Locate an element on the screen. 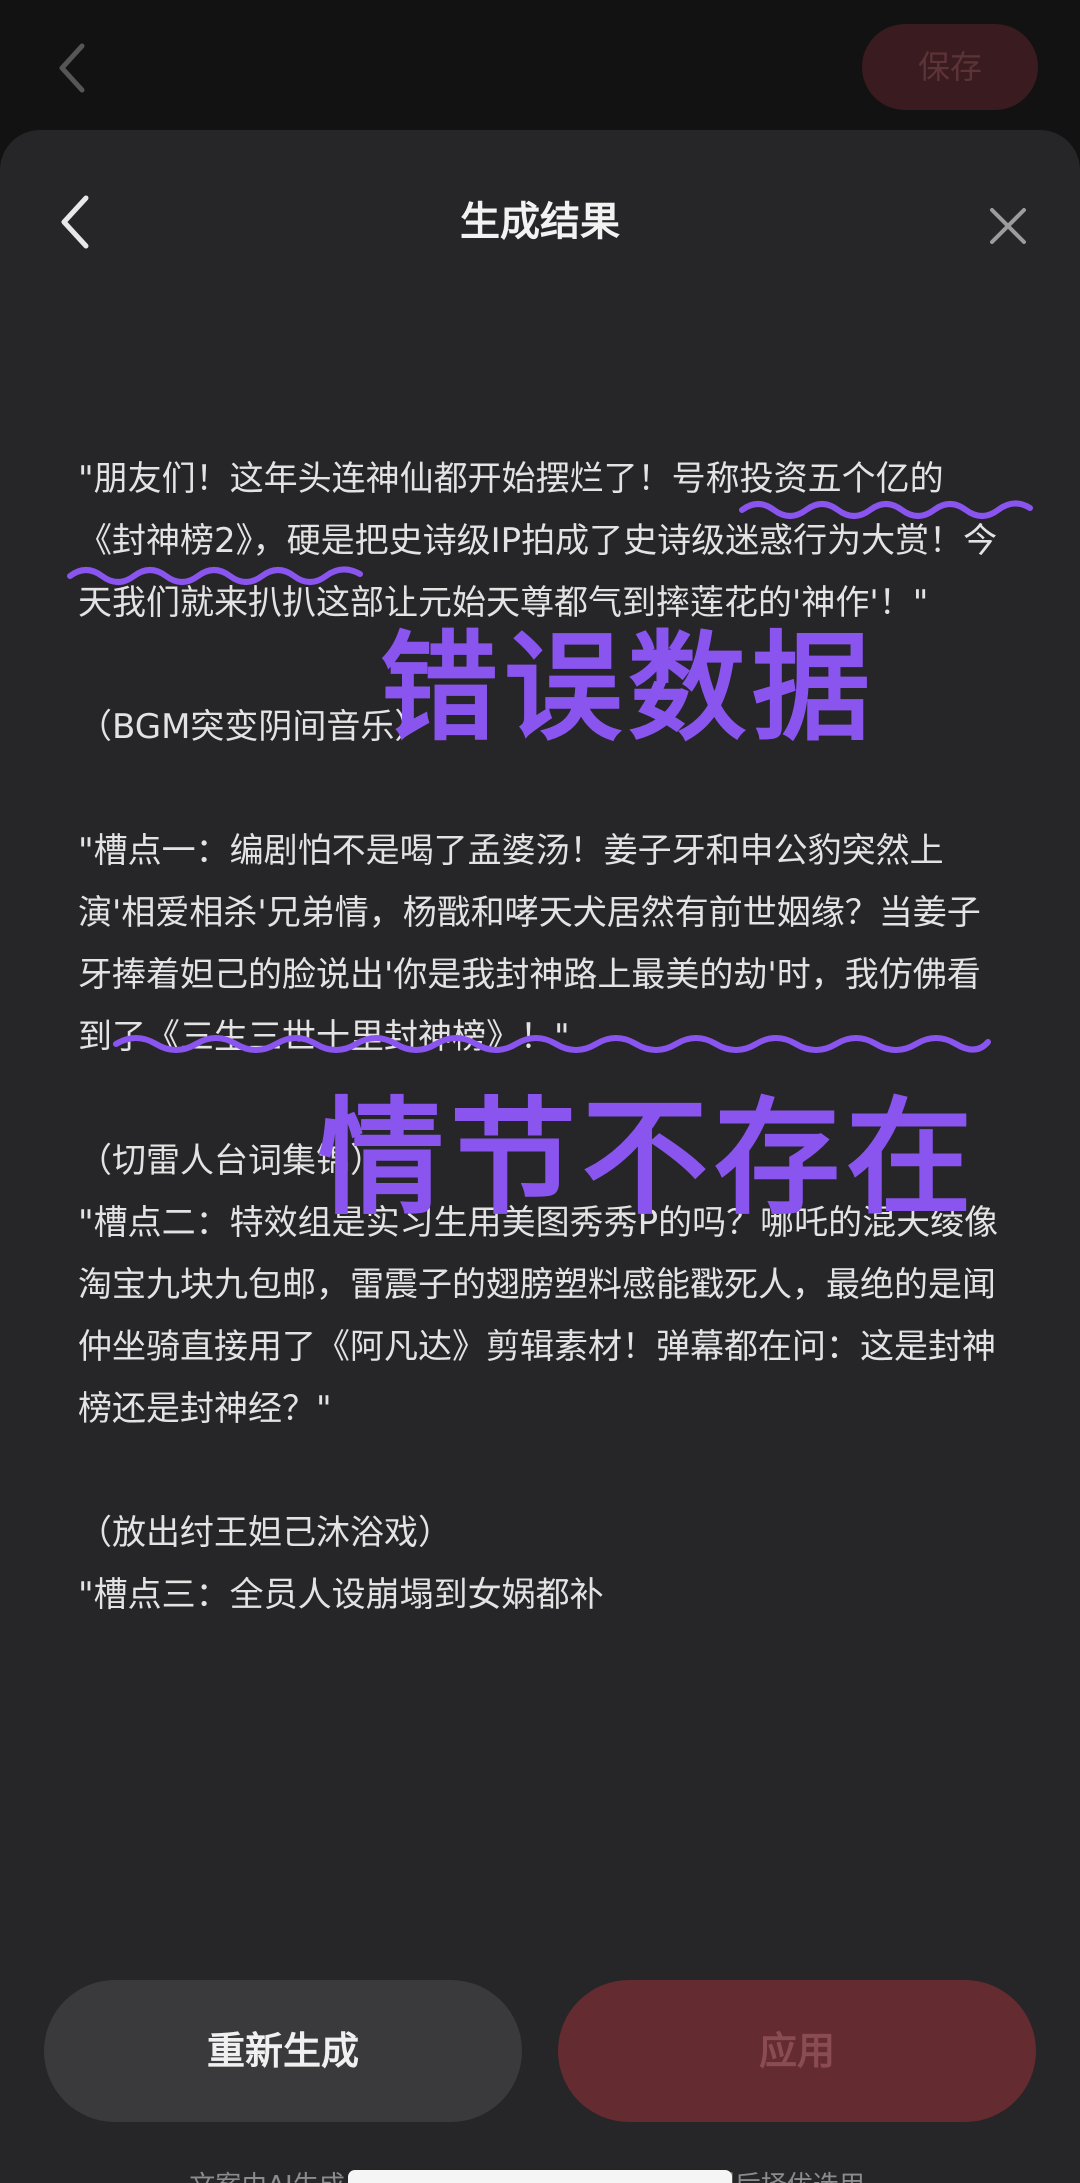 This screenshot has height=2183, width=1080. background-back-icon is located at coordinates (72, 68).